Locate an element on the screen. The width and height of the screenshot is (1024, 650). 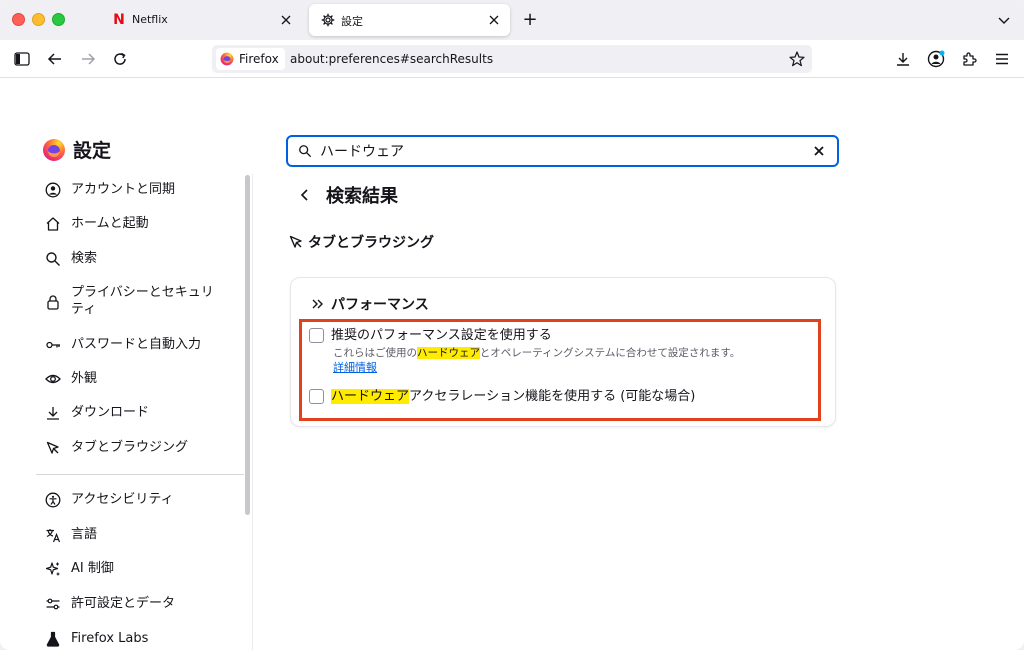
puzzle-icon is located at coordinates (970, 59).